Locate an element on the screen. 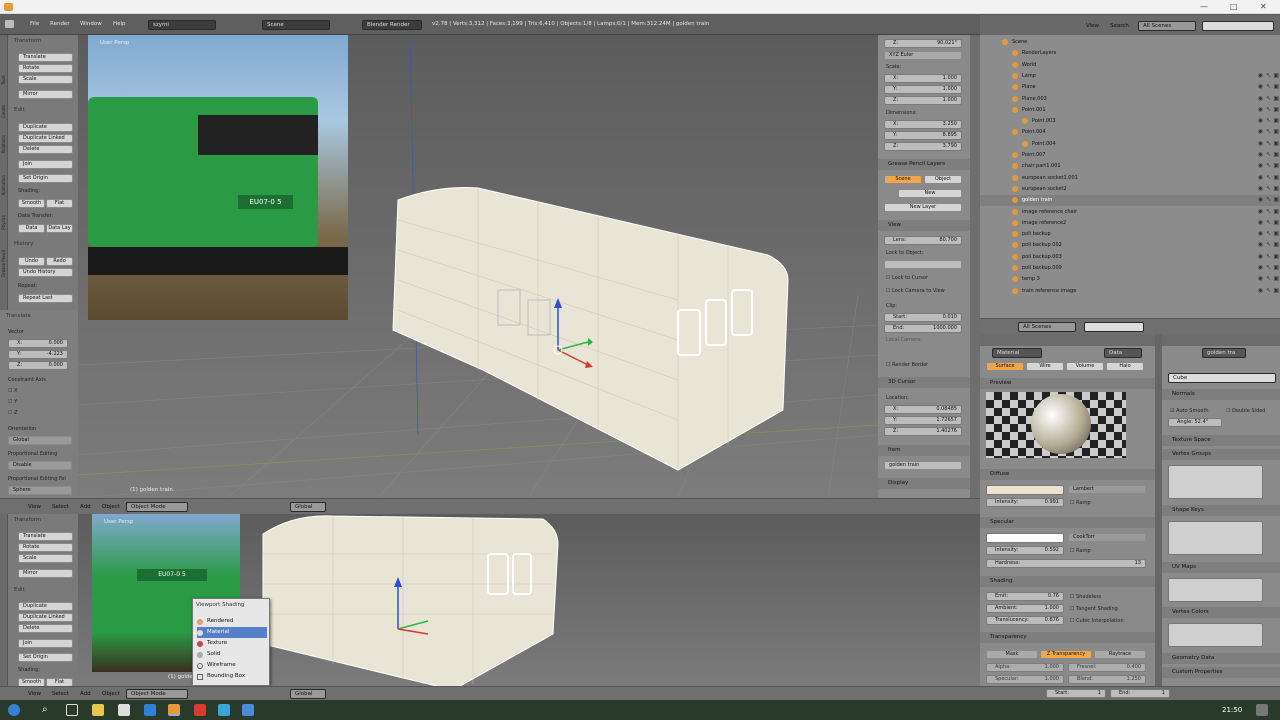 This screenshot has width=1280, height=720. duplicate-linked-button-bottom: Duplicate Linked is located at coordinates (45, 617).